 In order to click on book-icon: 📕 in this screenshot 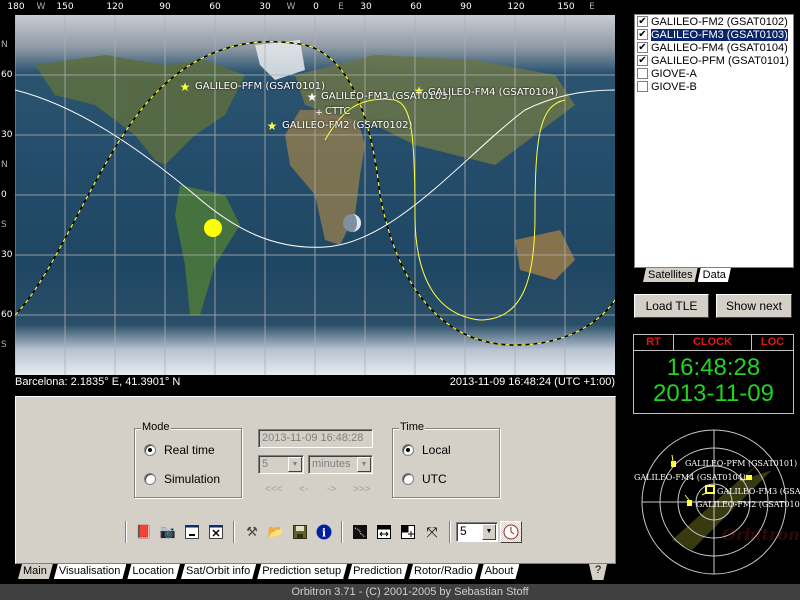, I will do `click(144, 532)`.